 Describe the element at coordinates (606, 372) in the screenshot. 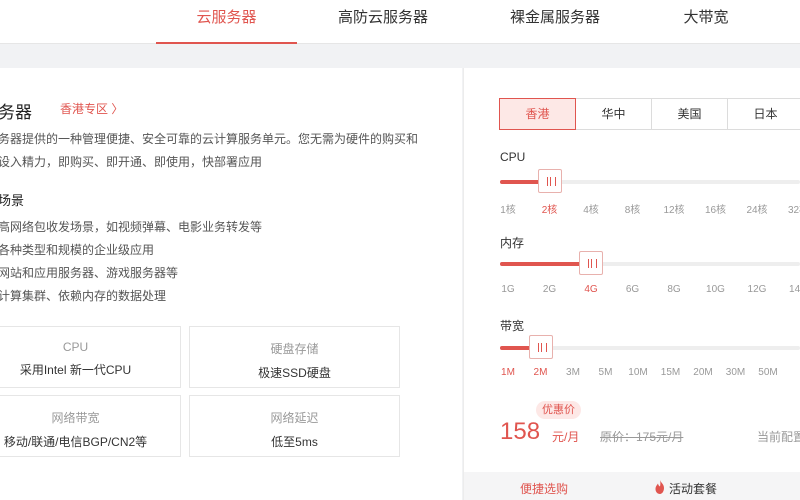

I see `bandwidth-tick-label: 5M` at that location.